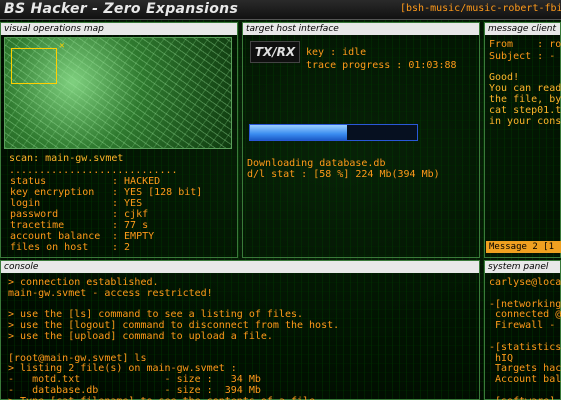 Image resolution: width=561 pixels, height=400 pixels. I want to click on console-line: > listing 2 file(s) on main-gw.svmet :, so click(122, 369).